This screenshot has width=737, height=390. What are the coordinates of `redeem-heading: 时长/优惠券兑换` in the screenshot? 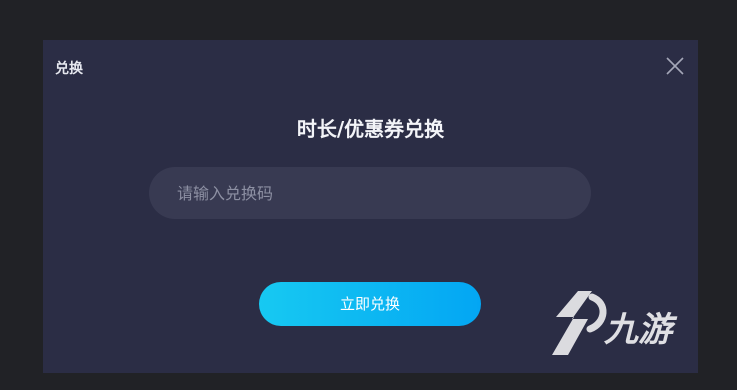 It's located at (370, 129).